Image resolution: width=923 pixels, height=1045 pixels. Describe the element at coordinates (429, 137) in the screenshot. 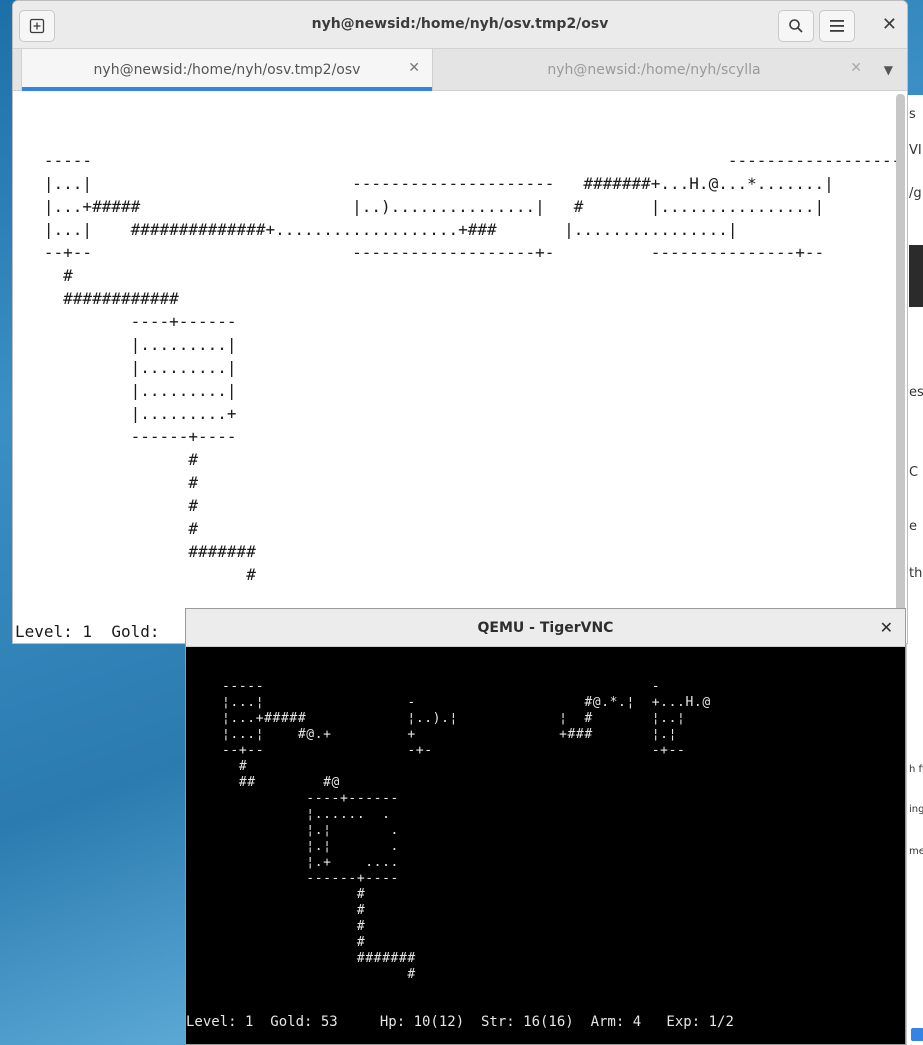

I see `screen-line` at that location.